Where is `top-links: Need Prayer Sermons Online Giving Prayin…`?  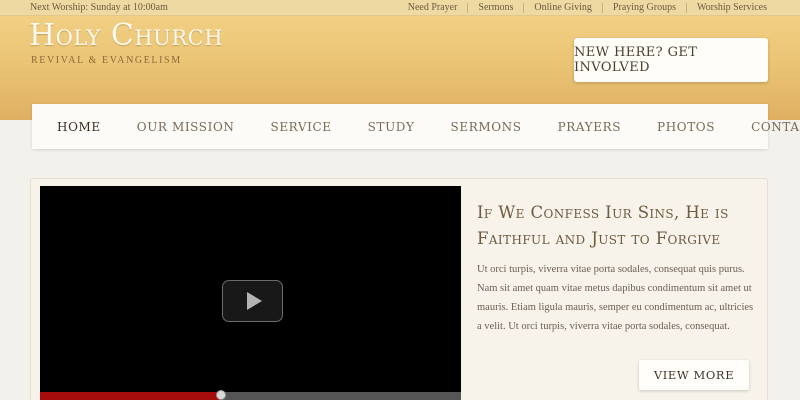
top-links: Need Prayer Sermons Online Giving Prayin… is located at coordinates (582, 7).